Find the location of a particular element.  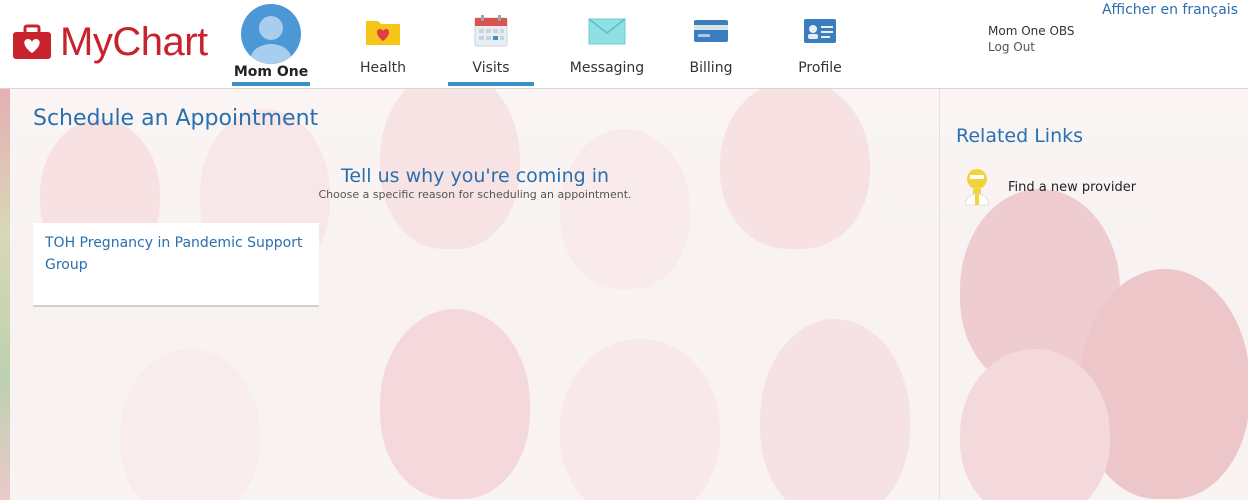

nav-user-label: Mom One is located at coordinates (271, 72).